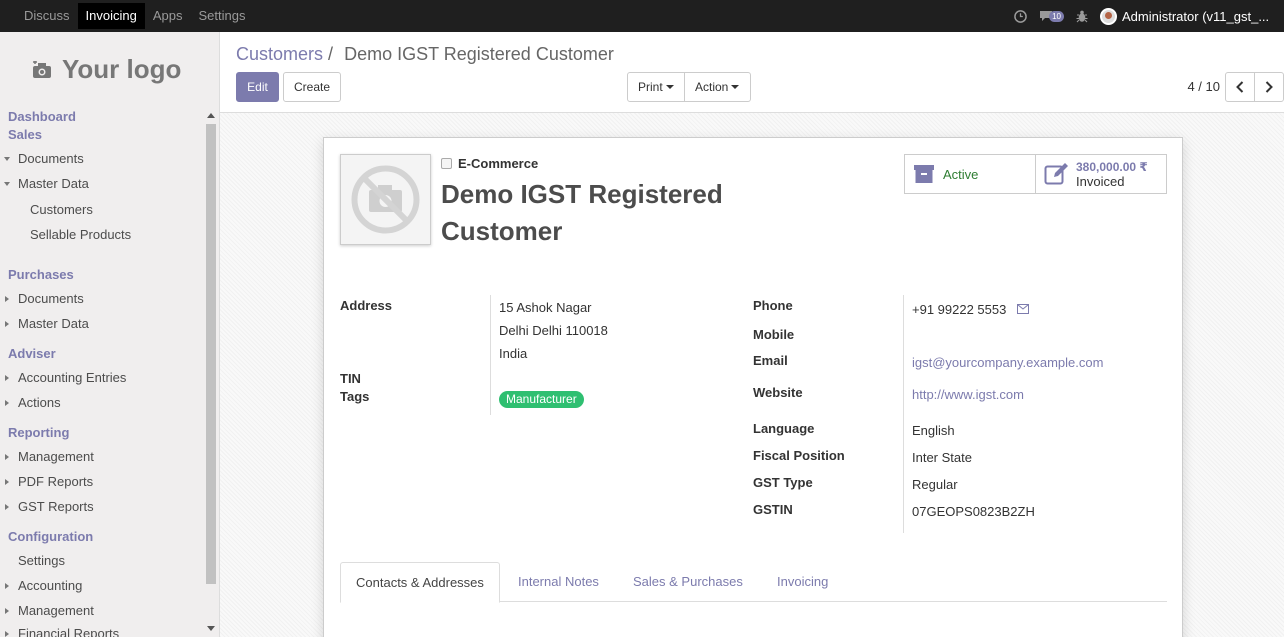  I want to click on ecommerce-field: E-Commerce, so click(489, 163).